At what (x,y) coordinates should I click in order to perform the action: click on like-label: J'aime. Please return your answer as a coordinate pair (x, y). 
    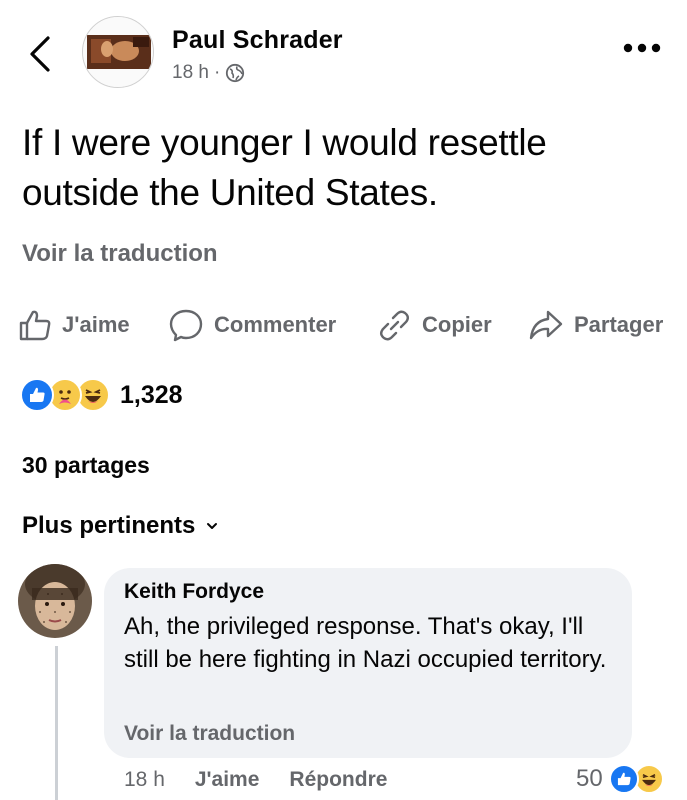
    Looking at the image, I should click on (96, 324).